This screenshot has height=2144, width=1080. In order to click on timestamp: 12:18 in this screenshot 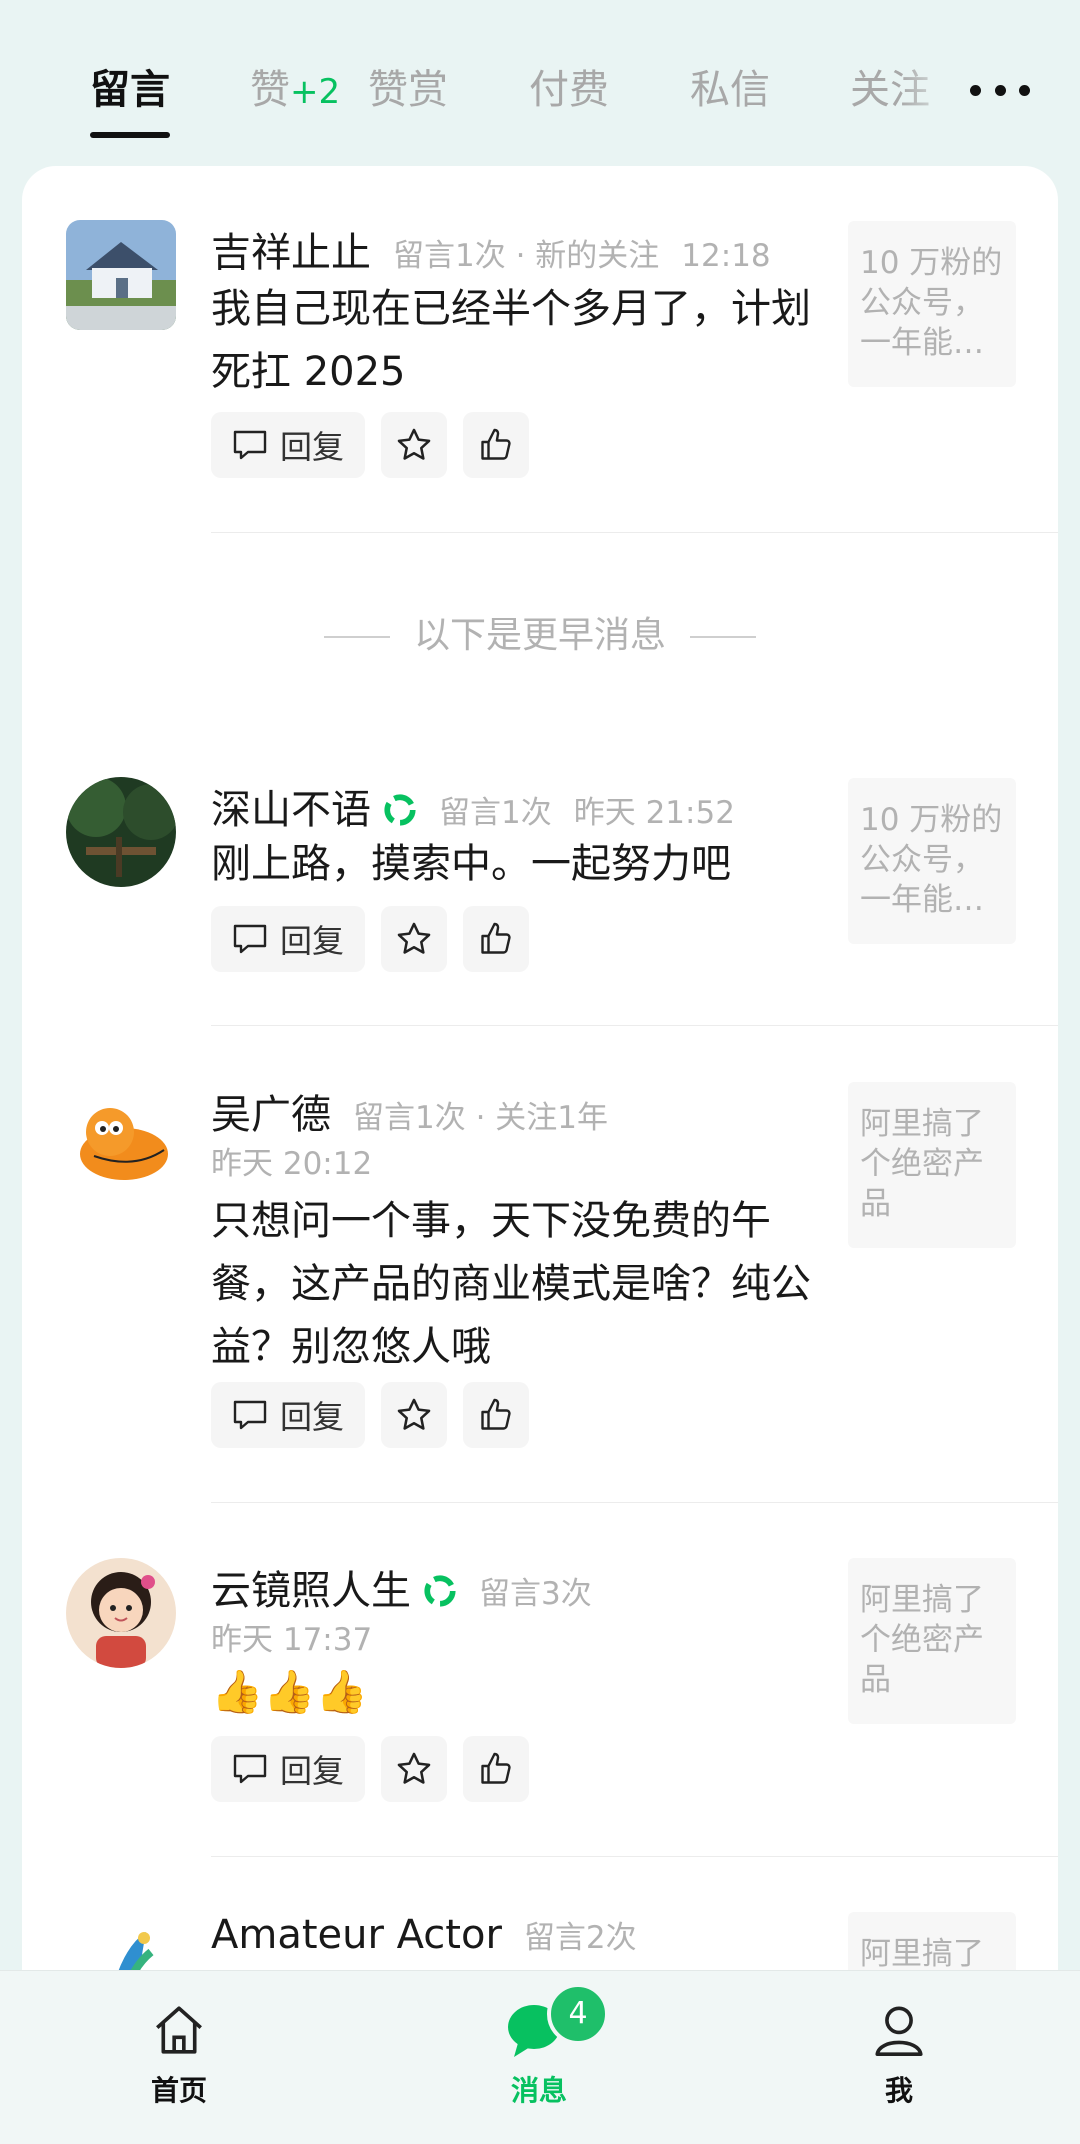, I will do `click(726, 256)`.